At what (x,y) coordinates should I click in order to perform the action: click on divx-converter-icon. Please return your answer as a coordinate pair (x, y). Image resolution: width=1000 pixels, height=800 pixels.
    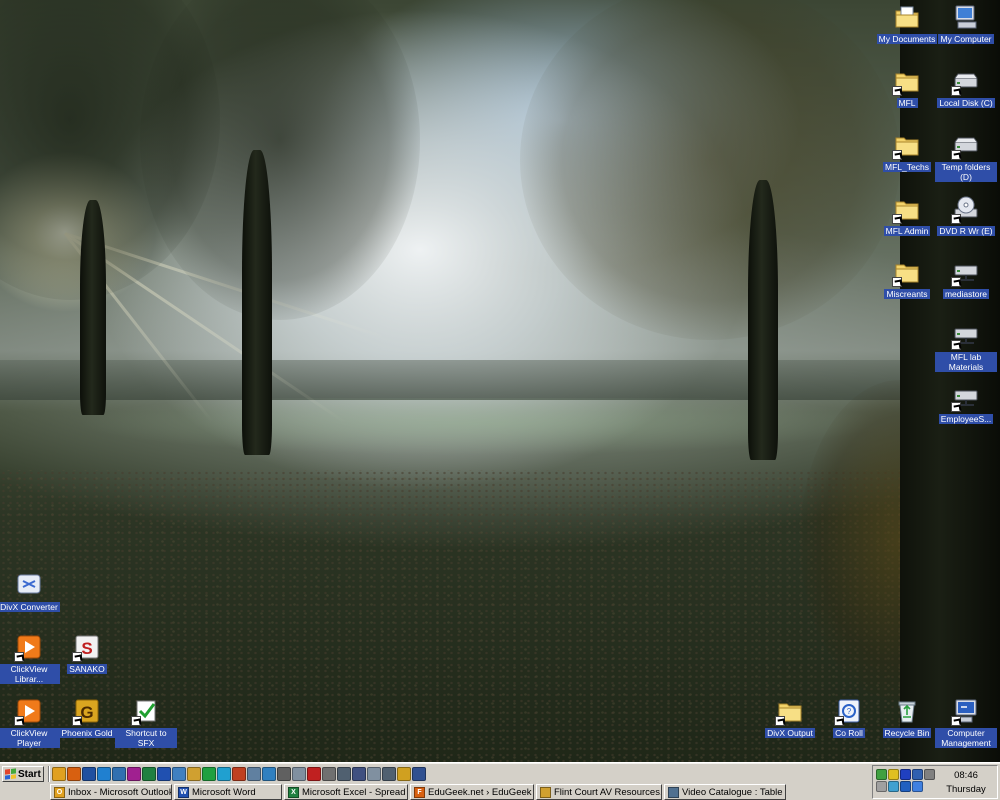
    Looking at the image, I should click on (29, 585).